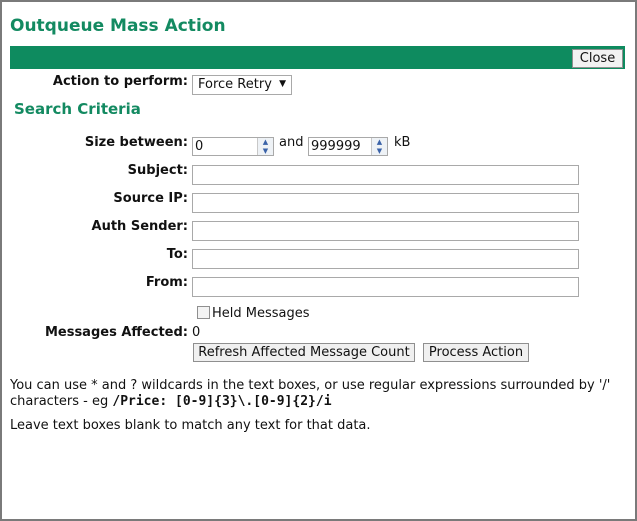  I want to click on process-action-button: Process Action, so click(476, 352).